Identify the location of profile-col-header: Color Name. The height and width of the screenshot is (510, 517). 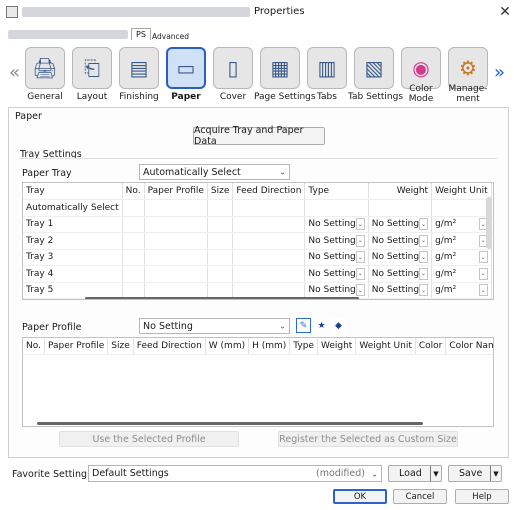
(469, 346).